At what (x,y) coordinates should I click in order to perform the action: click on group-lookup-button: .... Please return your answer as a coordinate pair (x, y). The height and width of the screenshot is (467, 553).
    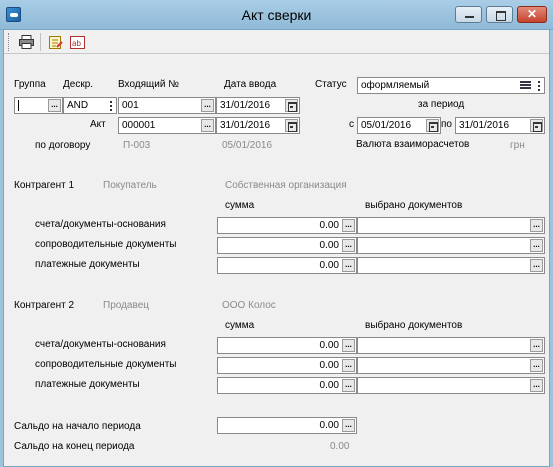
    Looking at the image, I should click on (54, 105).